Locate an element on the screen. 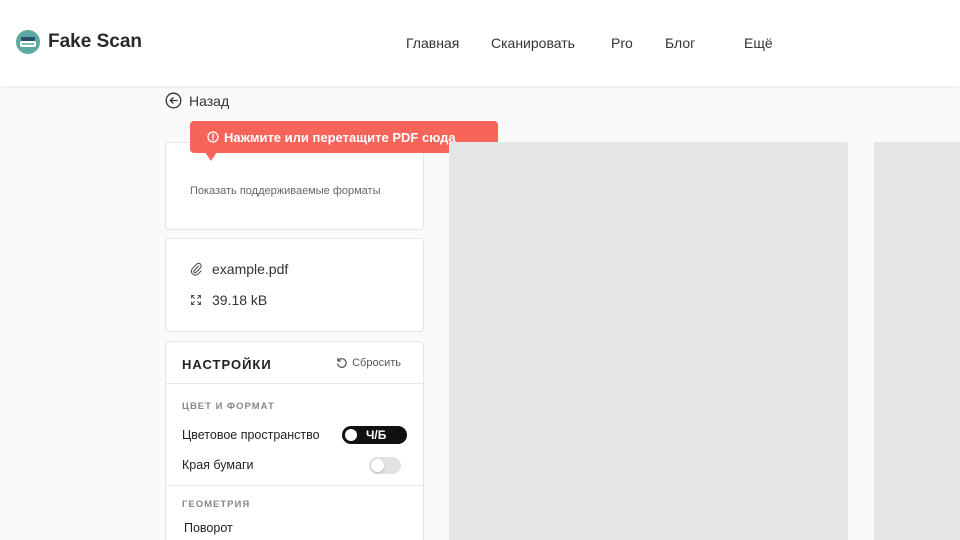 The width and height of the screenshot is (960, 540). brand-logo: Fake Scan is located at coordinates (79, 42).